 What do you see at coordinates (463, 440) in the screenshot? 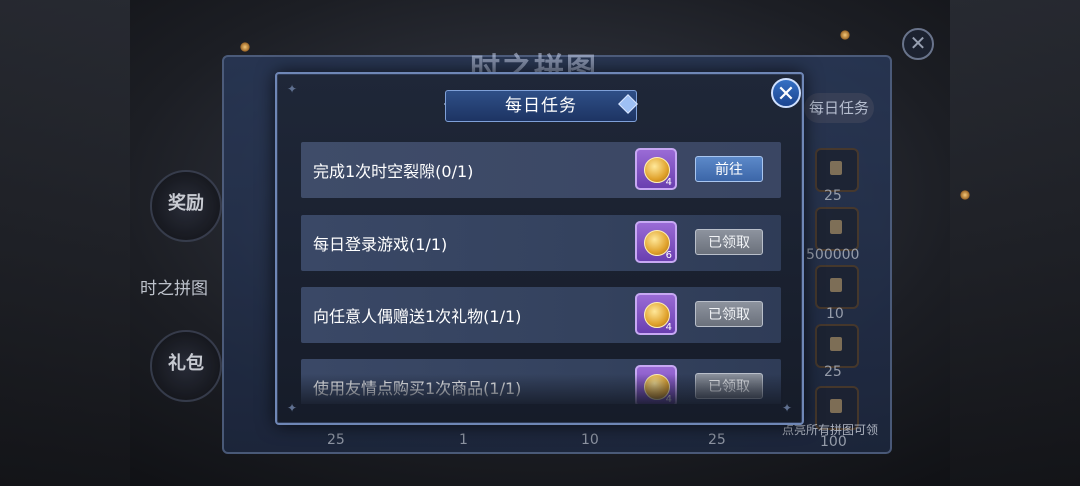
I see `puzzle-piece-count: 1` at bounding box center [463, 440].